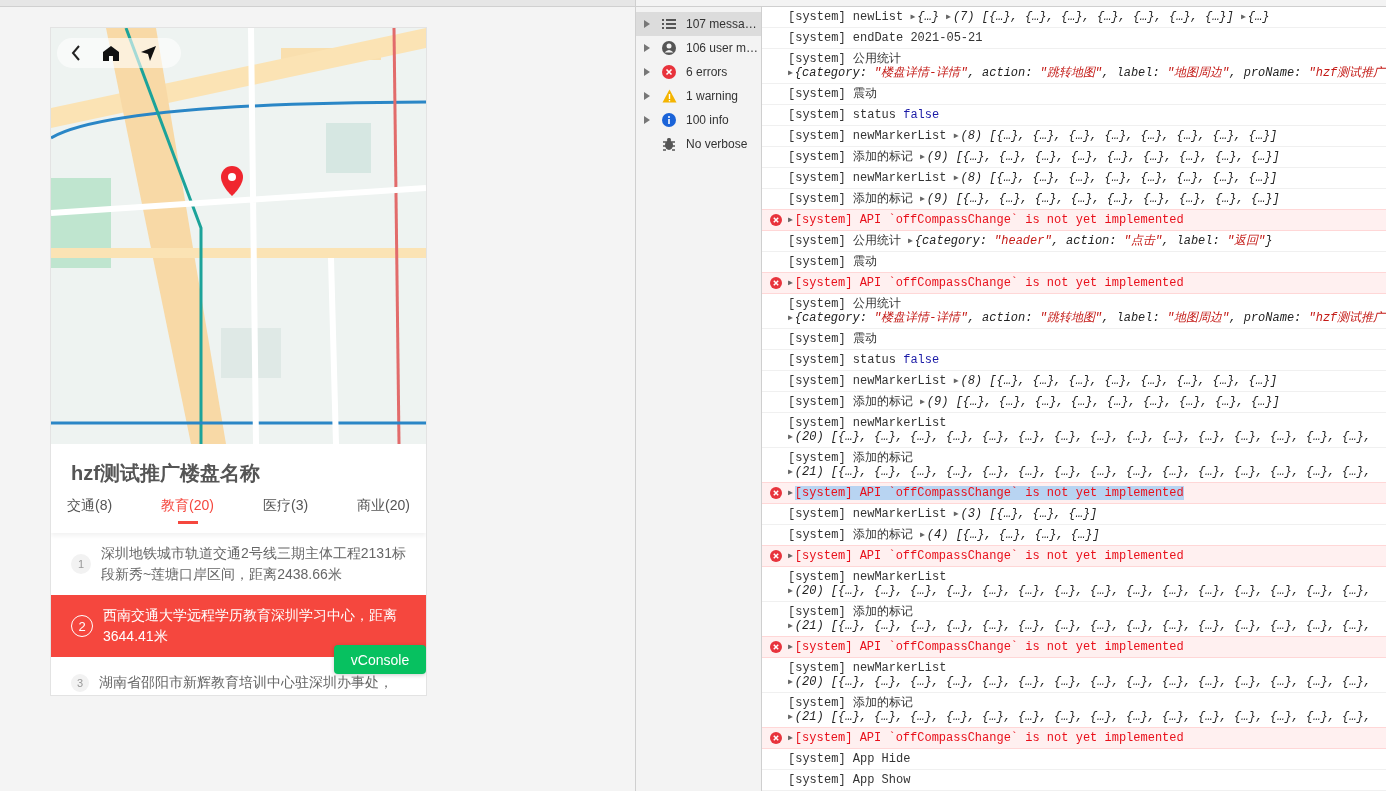 Image resolution: width=1386 pixels, height=791 pixels. I want to click on sidebar-label: 1 warning, so click(712, 96).